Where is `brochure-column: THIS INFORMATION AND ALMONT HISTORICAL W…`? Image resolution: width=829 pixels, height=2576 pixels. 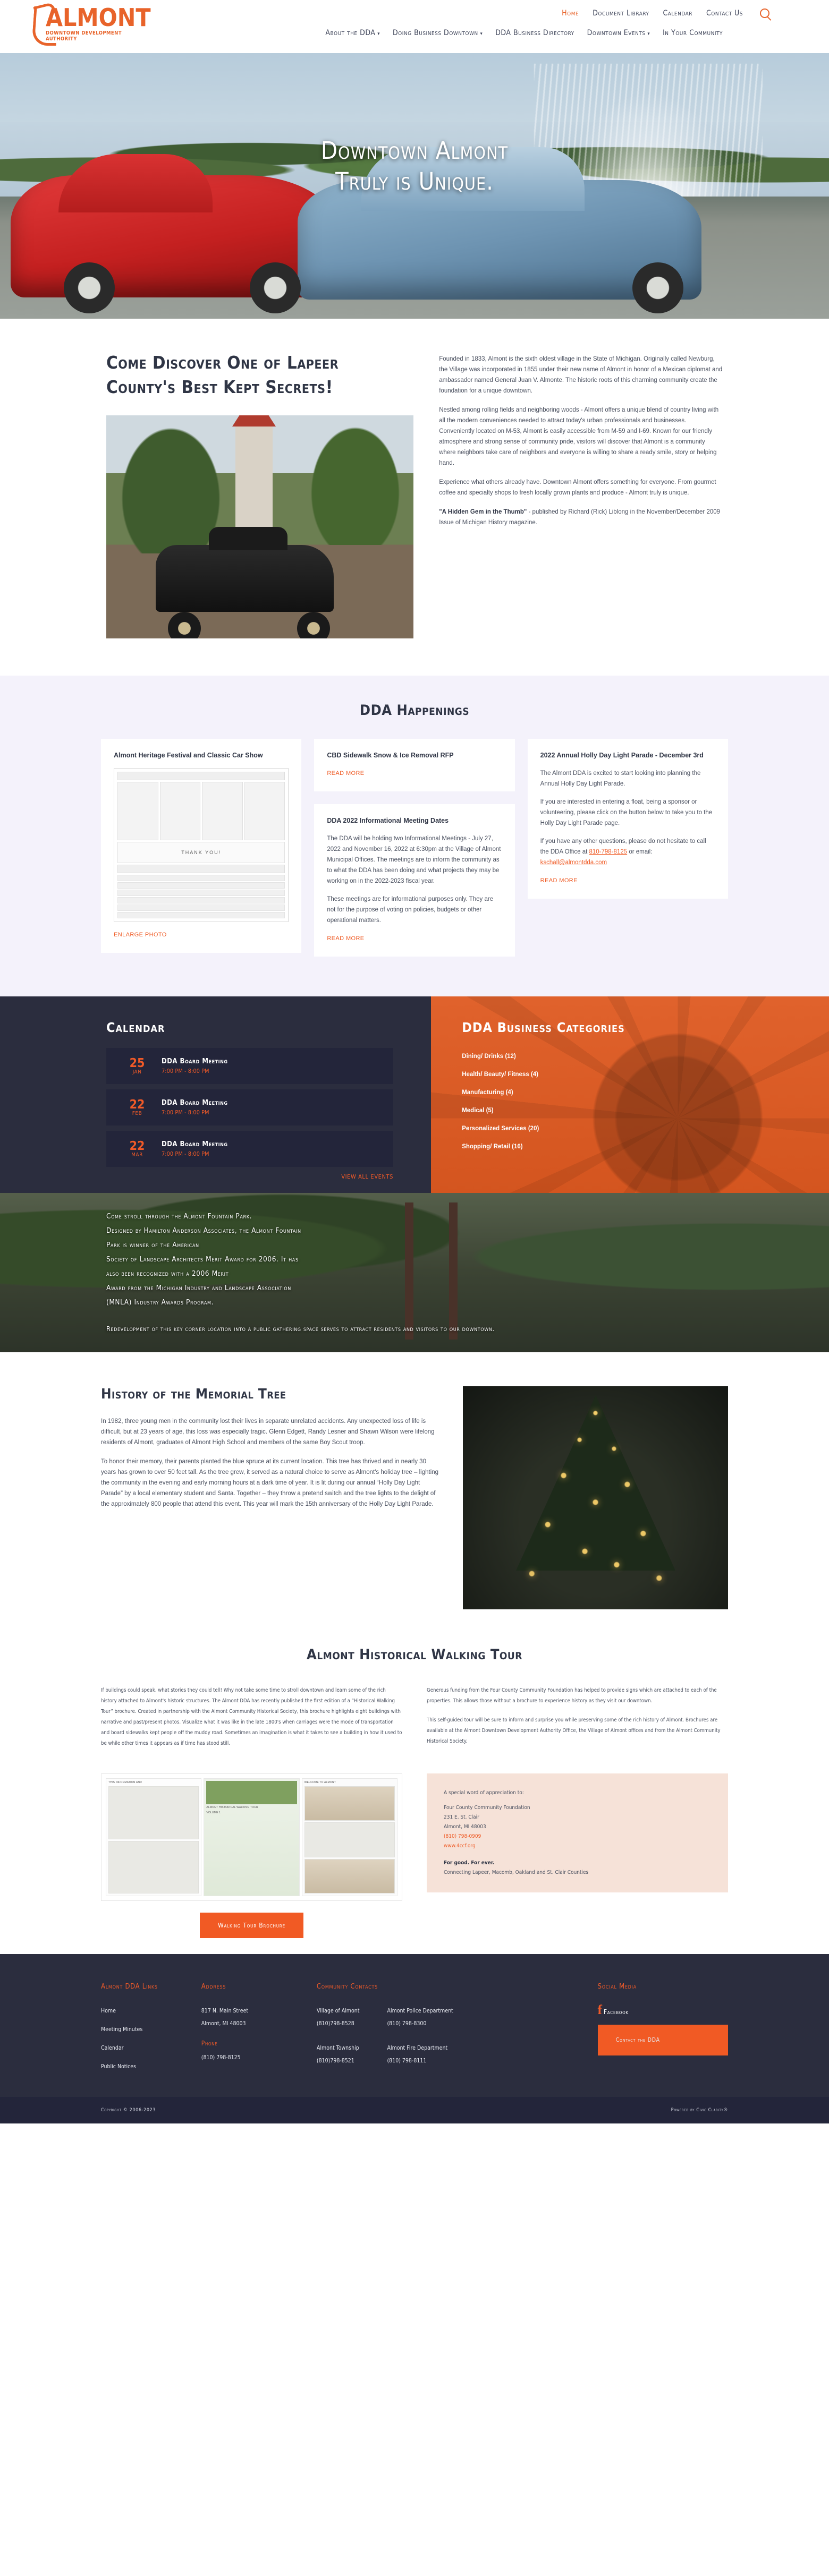 brochure-column: THIS INFORMATION AND ALMONT HISTORICAL W… is located at coordinates (251, 1856).